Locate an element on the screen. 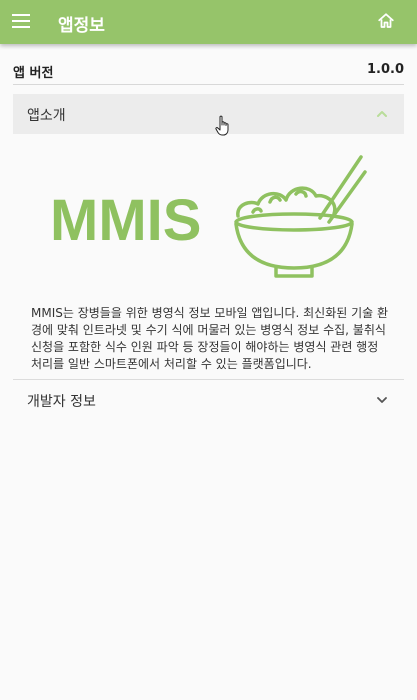 The image size is (417, 700). menu-icon is located at coordinates (21, 21).